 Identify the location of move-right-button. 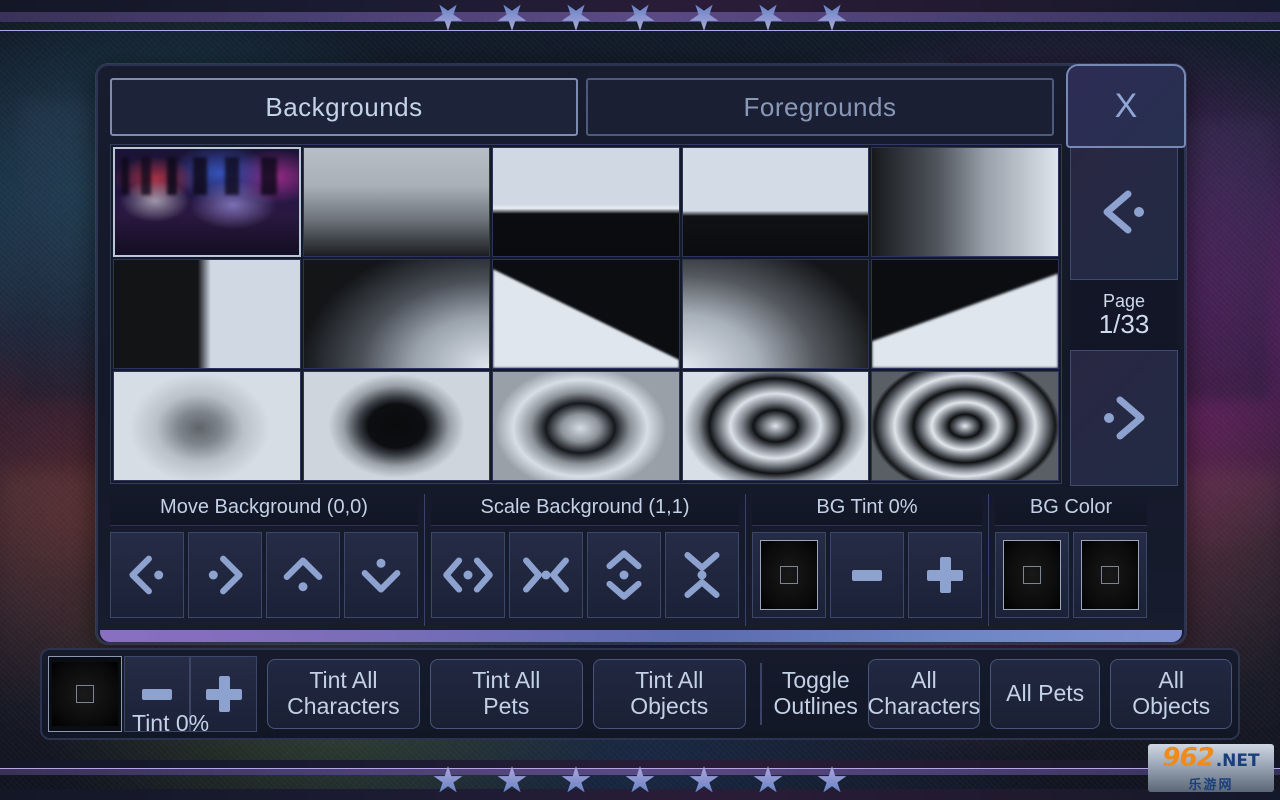
(225, 575).